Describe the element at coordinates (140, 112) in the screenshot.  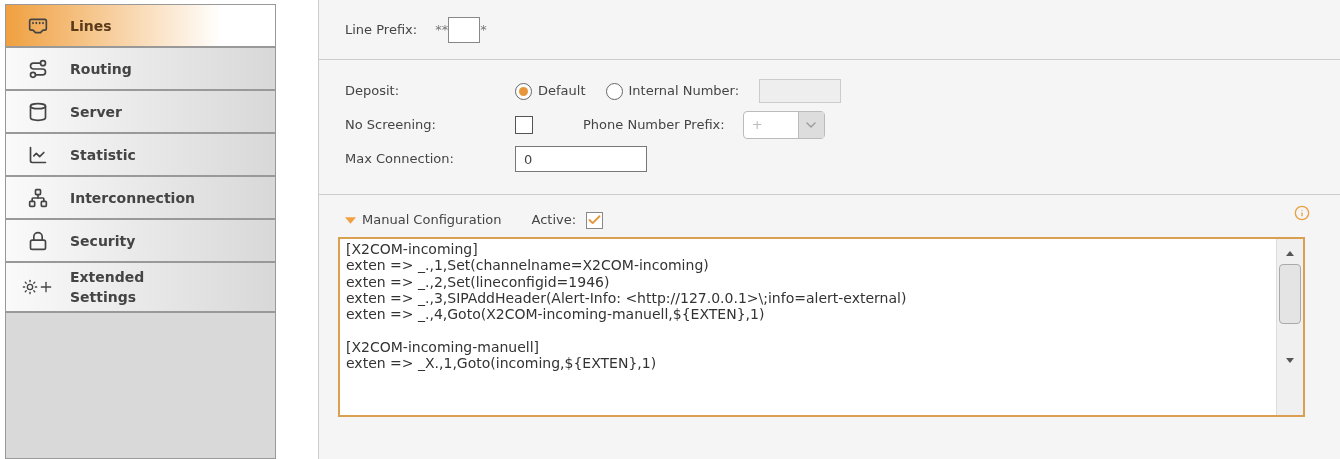
I see `sidebar-item: Server` at that location.